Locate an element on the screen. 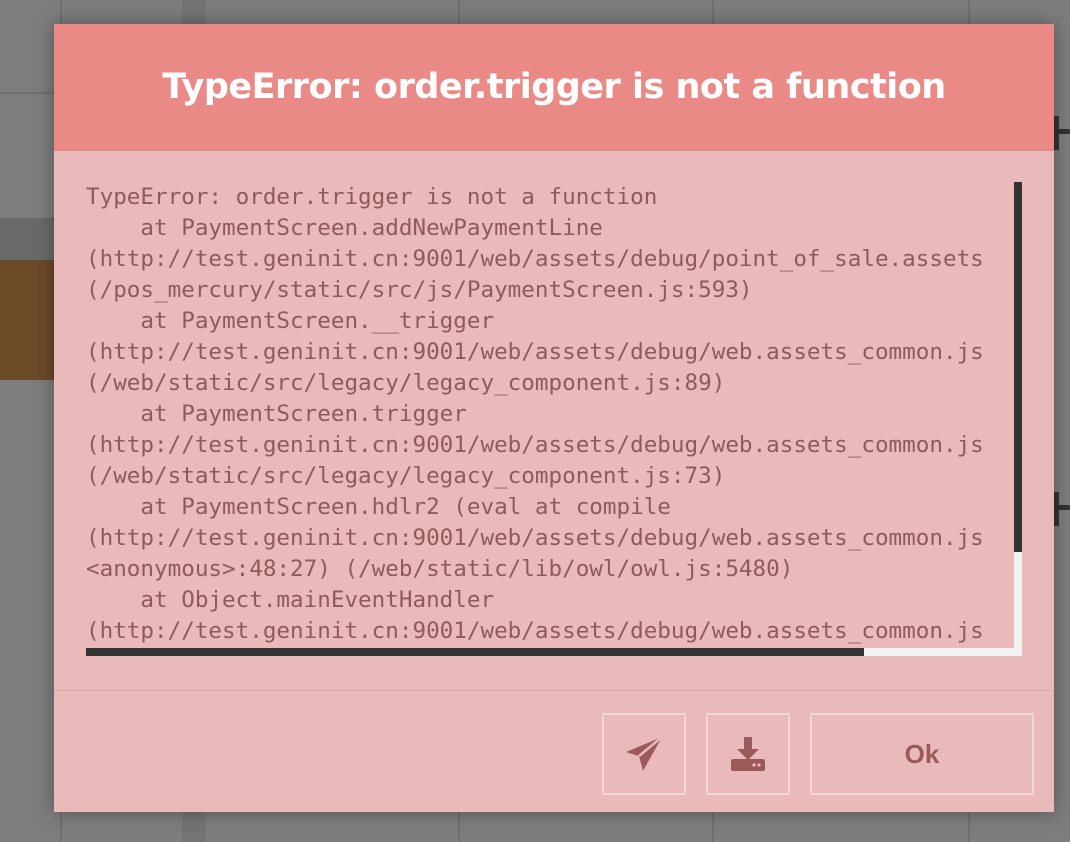 The height and width of the screenshot is (842, 1070). download-button is located at coordinates (748, 754).